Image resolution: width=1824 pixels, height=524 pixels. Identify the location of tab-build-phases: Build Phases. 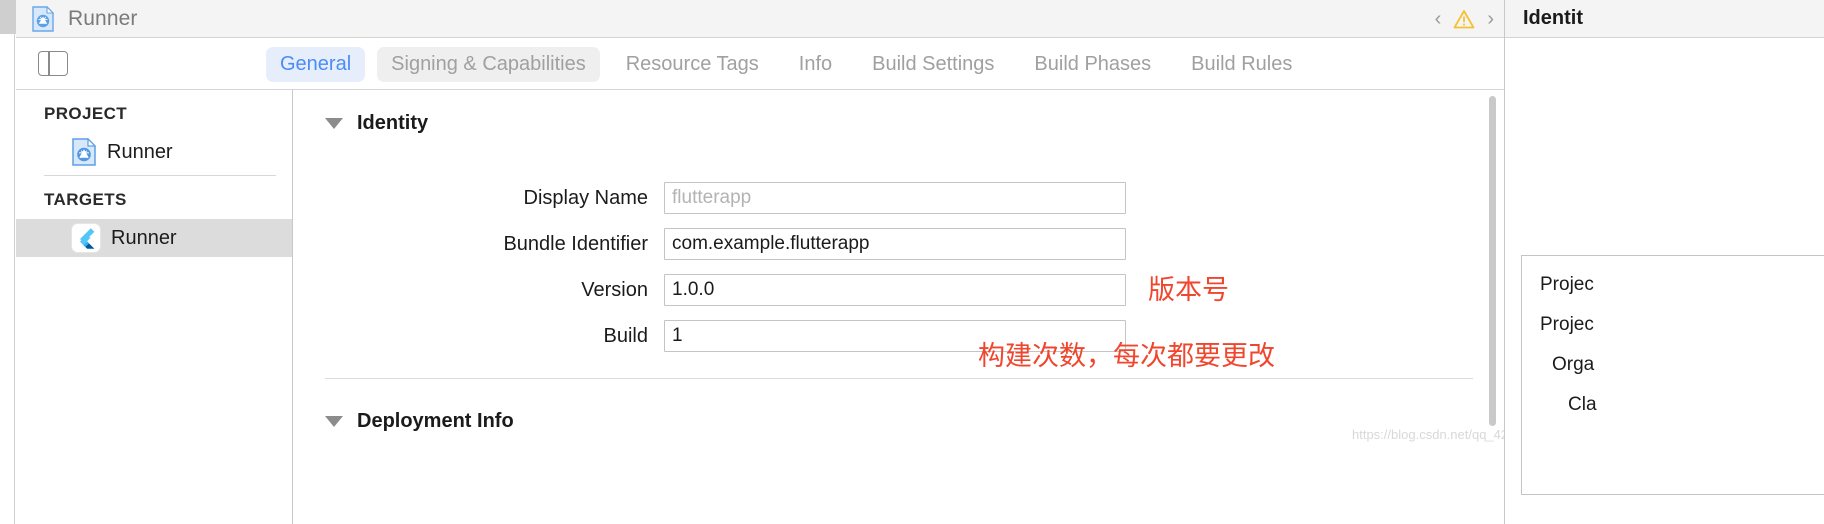
(1092, 64).